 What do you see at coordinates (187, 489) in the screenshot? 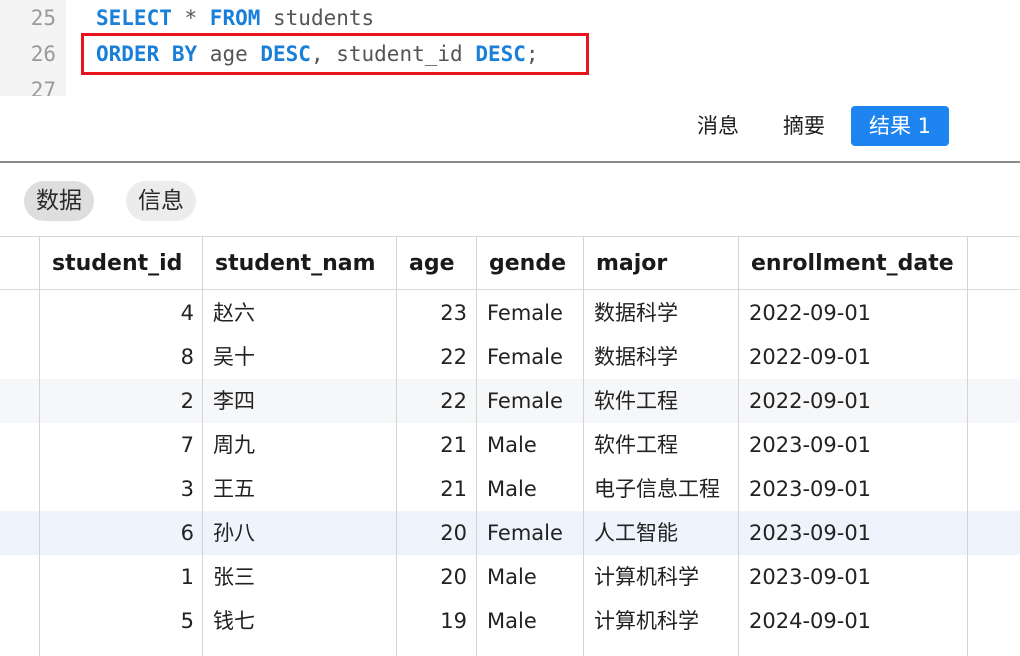
I see `cell-student-id: 3` at bounding box center [187, 489].